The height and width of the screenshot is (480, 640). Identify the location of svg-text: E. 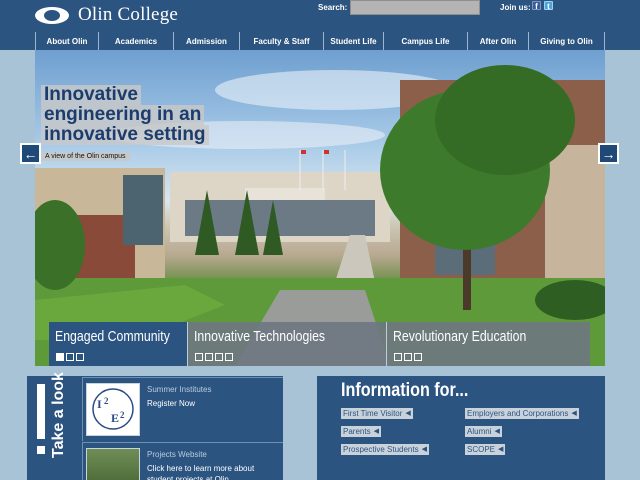
(115, 418).